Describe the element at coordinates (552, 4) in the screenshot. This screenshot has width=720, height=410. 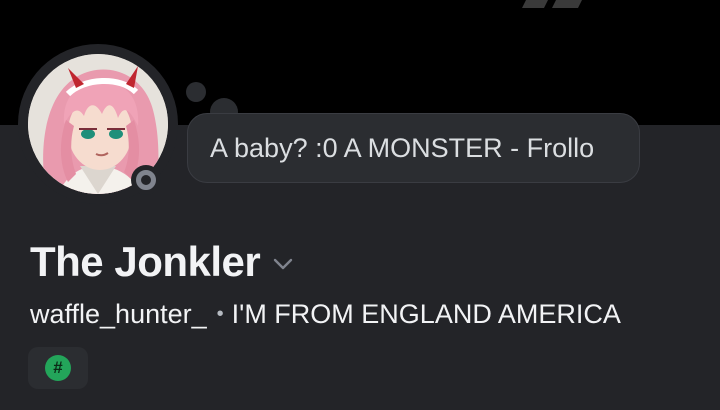
I see `banner-decoration` at that location.